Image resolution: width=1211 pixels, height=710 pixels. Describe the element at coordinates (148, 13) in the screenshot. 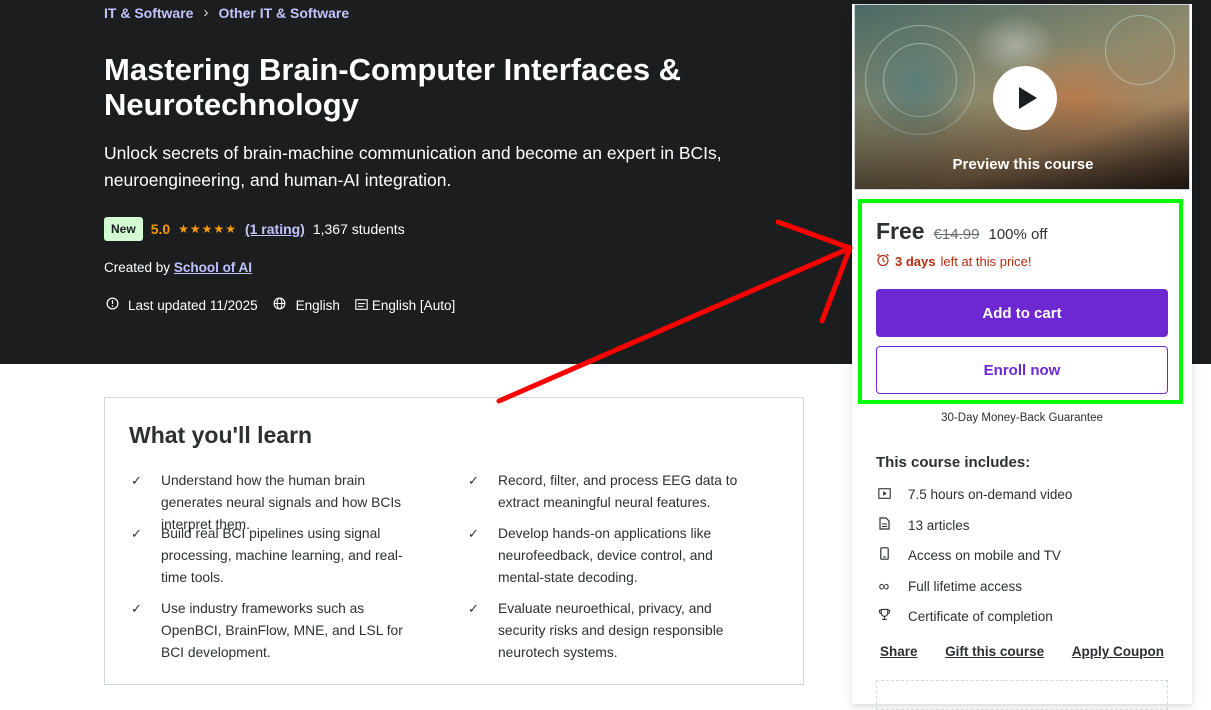

I see `breadcrumb-item-it-software: IT & Software` at that location.